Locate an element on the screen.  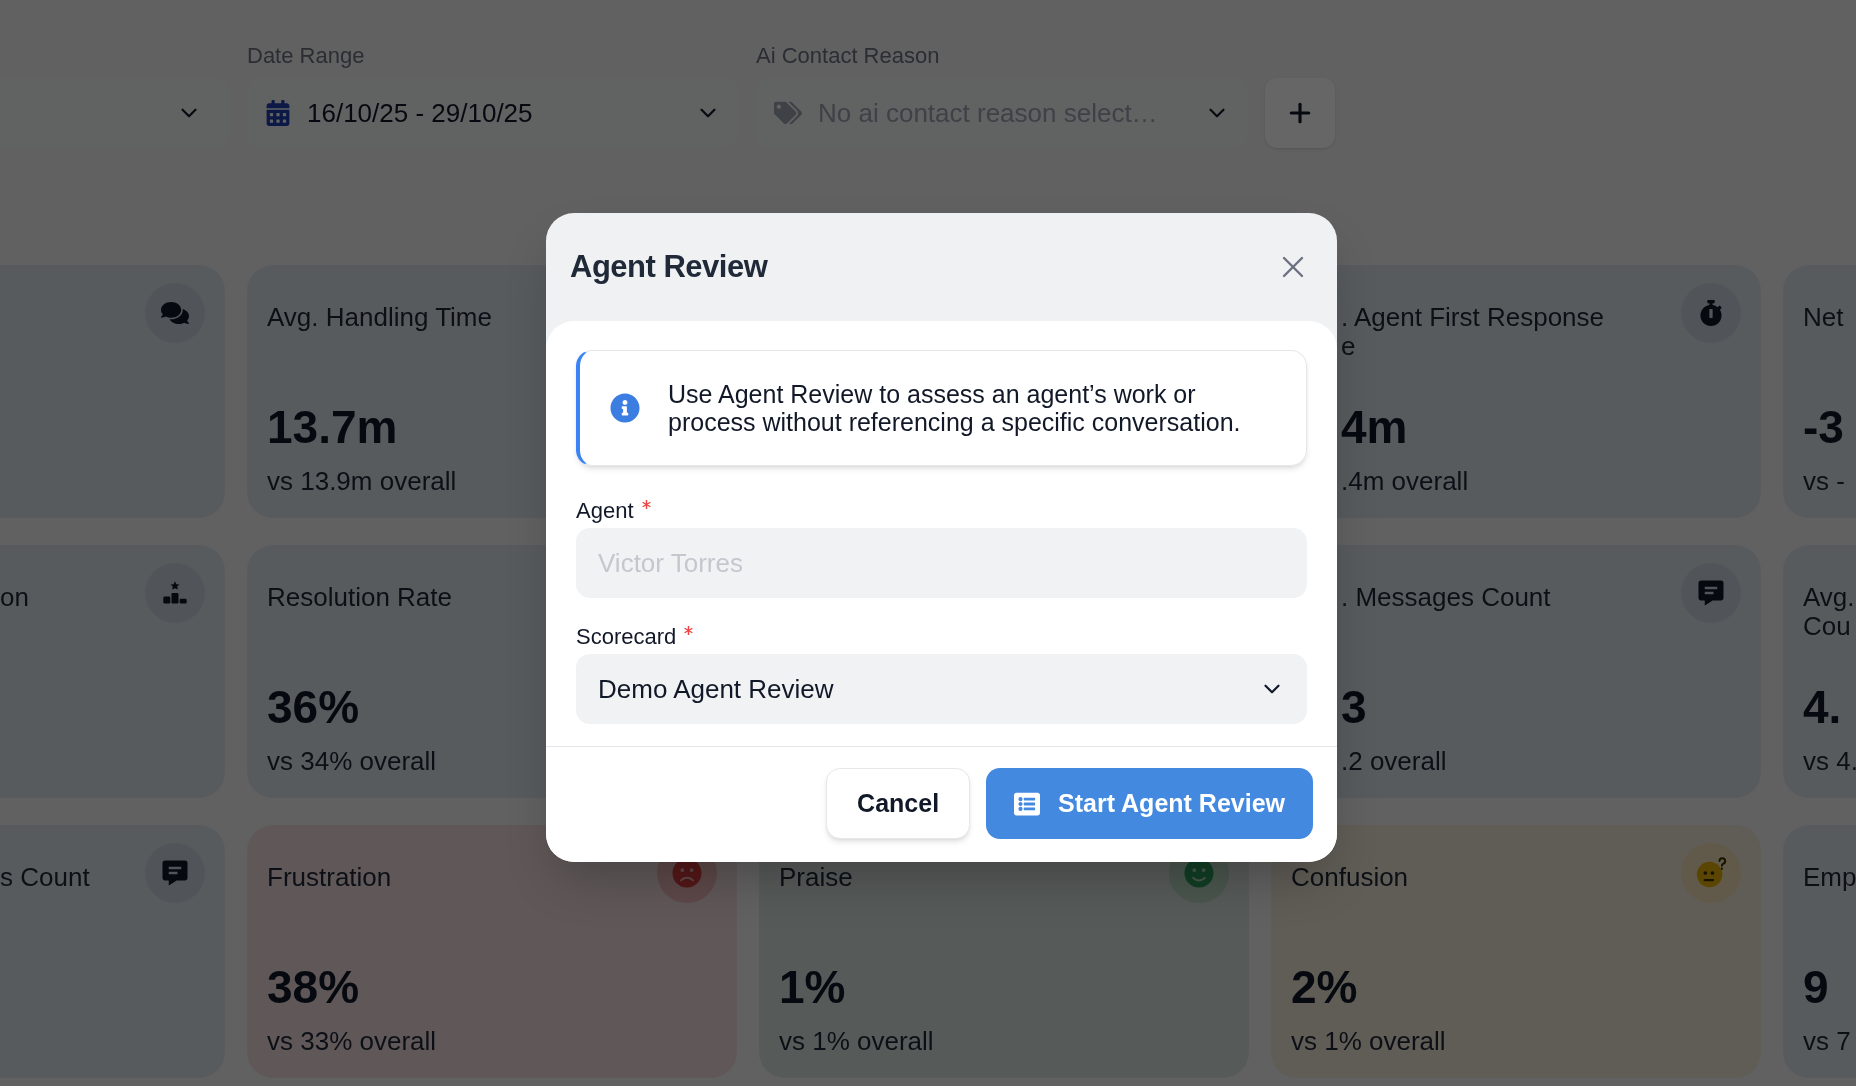
metric-title: . Agent First Response is located at coordinates (1473, 317).